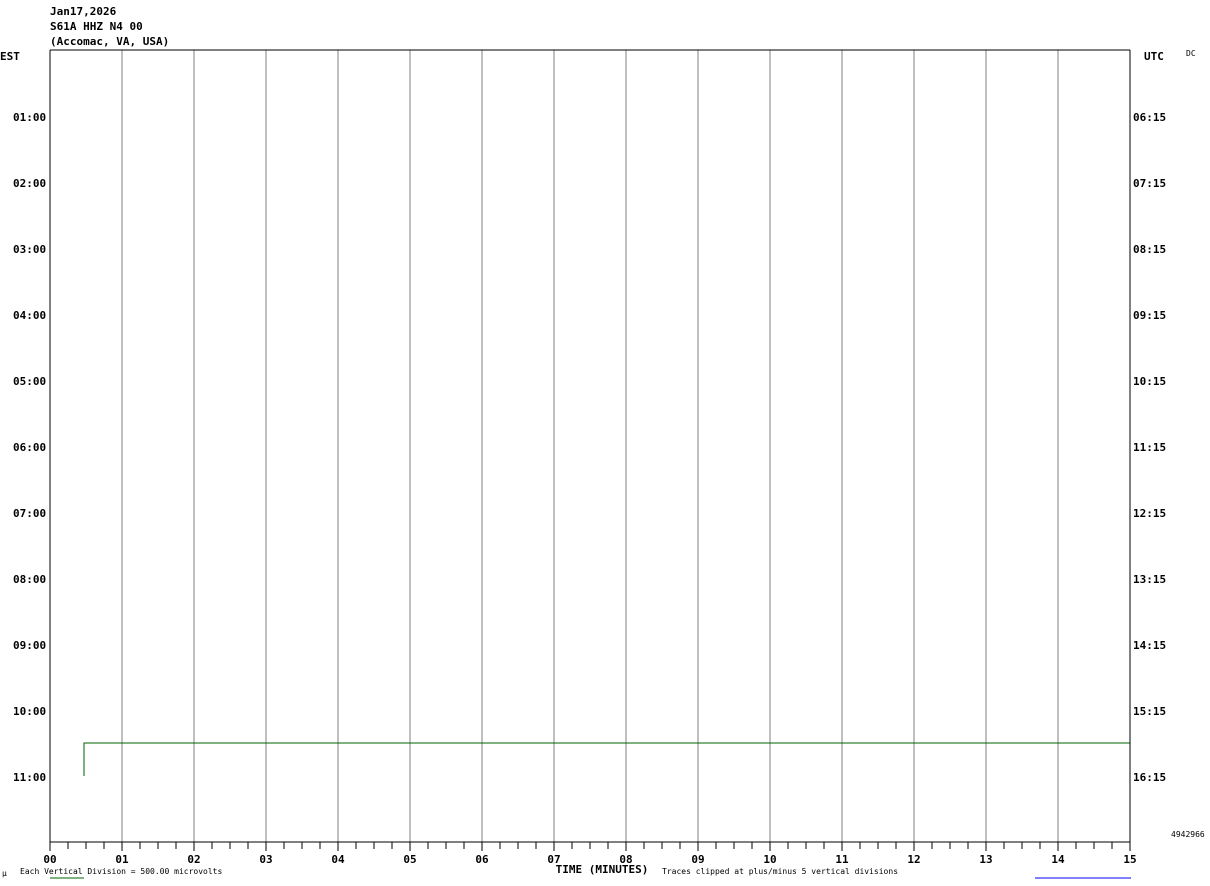 This screenshot has height=886, width=1210. What do you see at coordinates (1149, 447) in the screenshot?
I see `right-row-label: 11:15` at bounding box center [1149, 447].